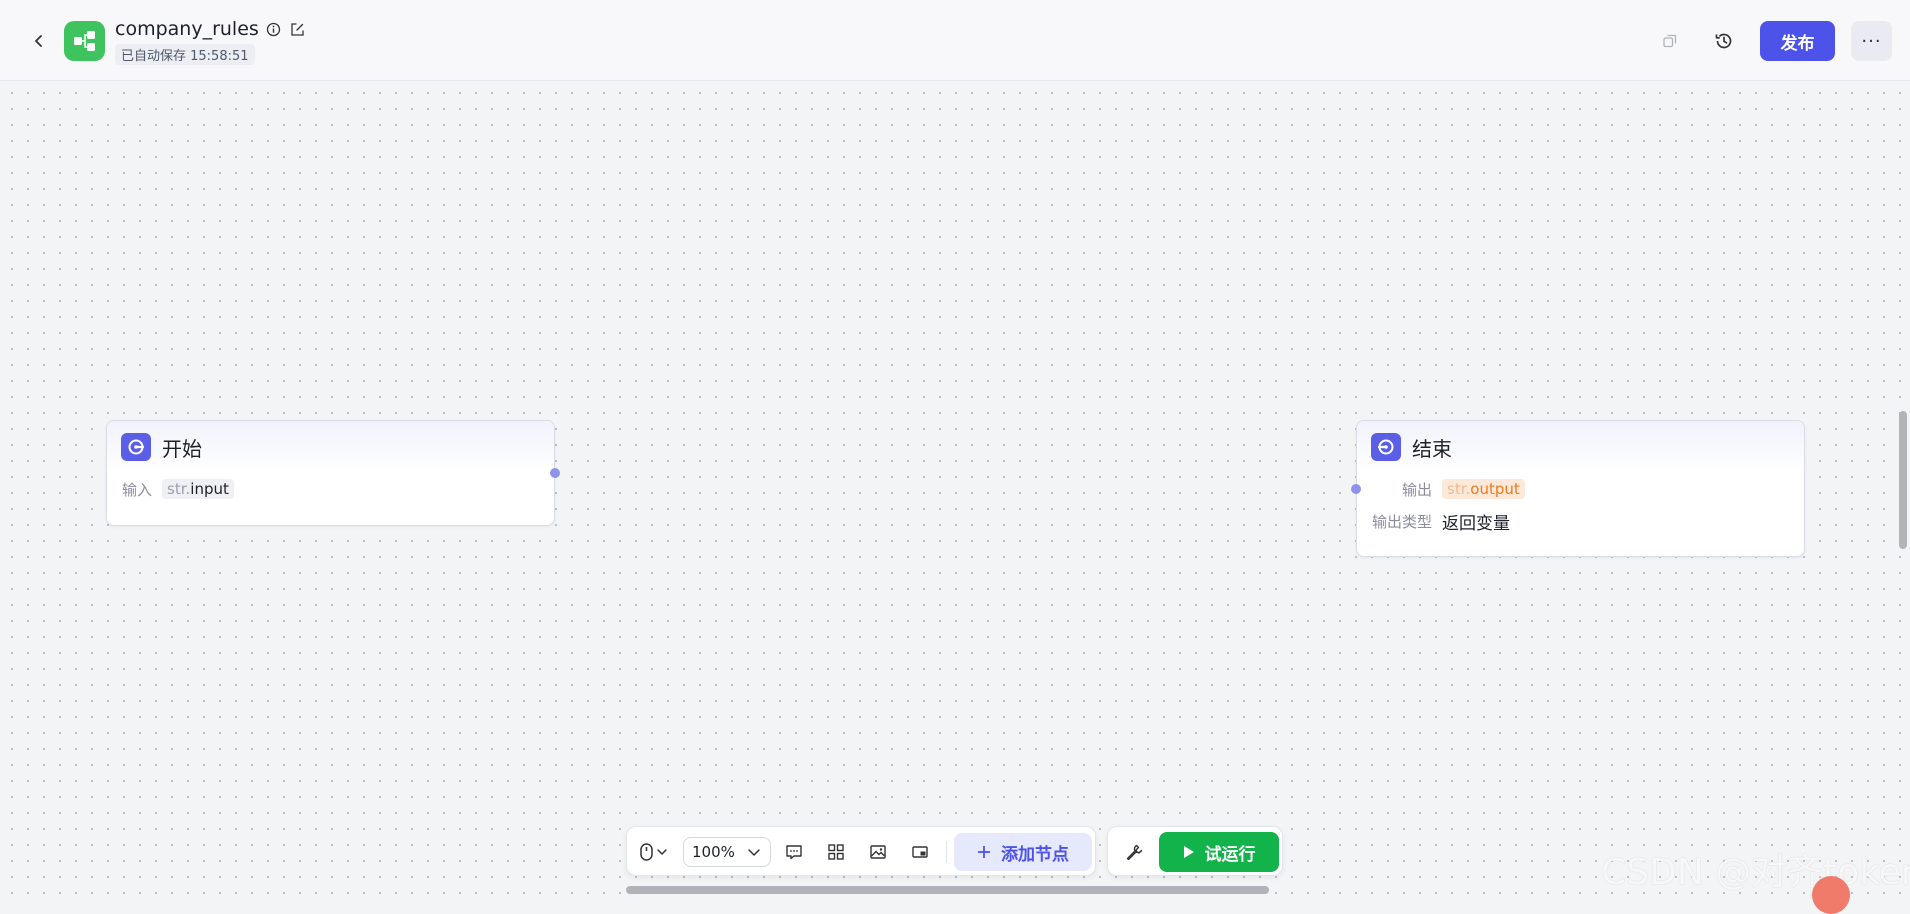 This screenshot has width=1910, height=914. What do you see at coordinates (1580, 521) in the screenshot?
I see `end-output-type-row: 输出类型 返回变量` at bounding box center [1580, 521].